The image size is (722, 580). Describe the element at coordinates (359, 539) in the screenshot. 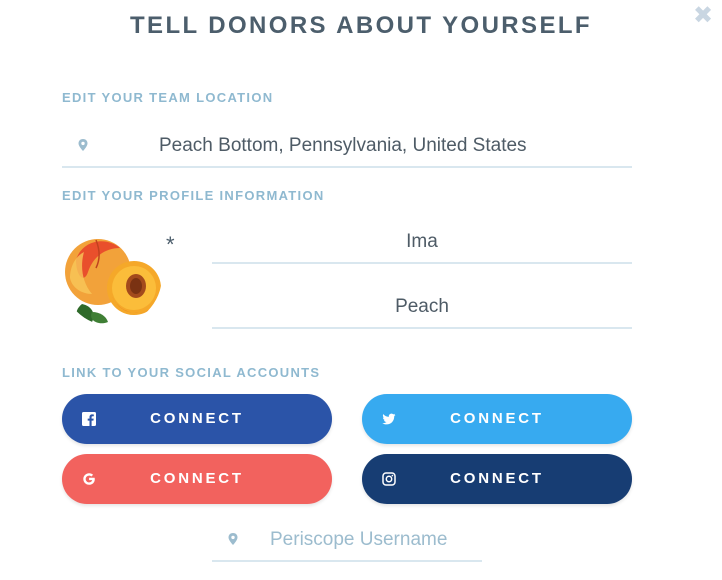

I see `periscope-username-placeholder: Periscope Username` at that location.